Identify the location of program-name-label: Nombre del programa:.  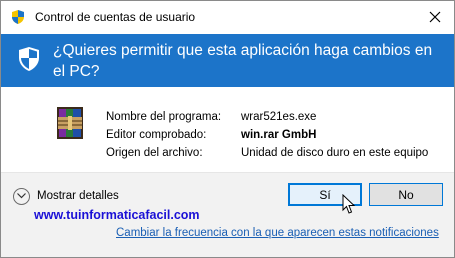
(164, 117).